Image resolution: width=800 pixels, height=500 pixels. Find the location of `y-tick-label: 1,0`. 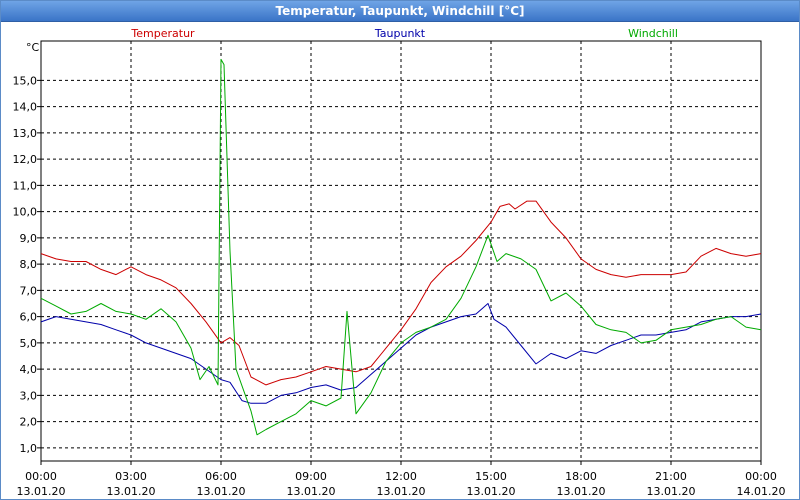

y-tick-label: 1,0 is located at coordinates (29, 448).